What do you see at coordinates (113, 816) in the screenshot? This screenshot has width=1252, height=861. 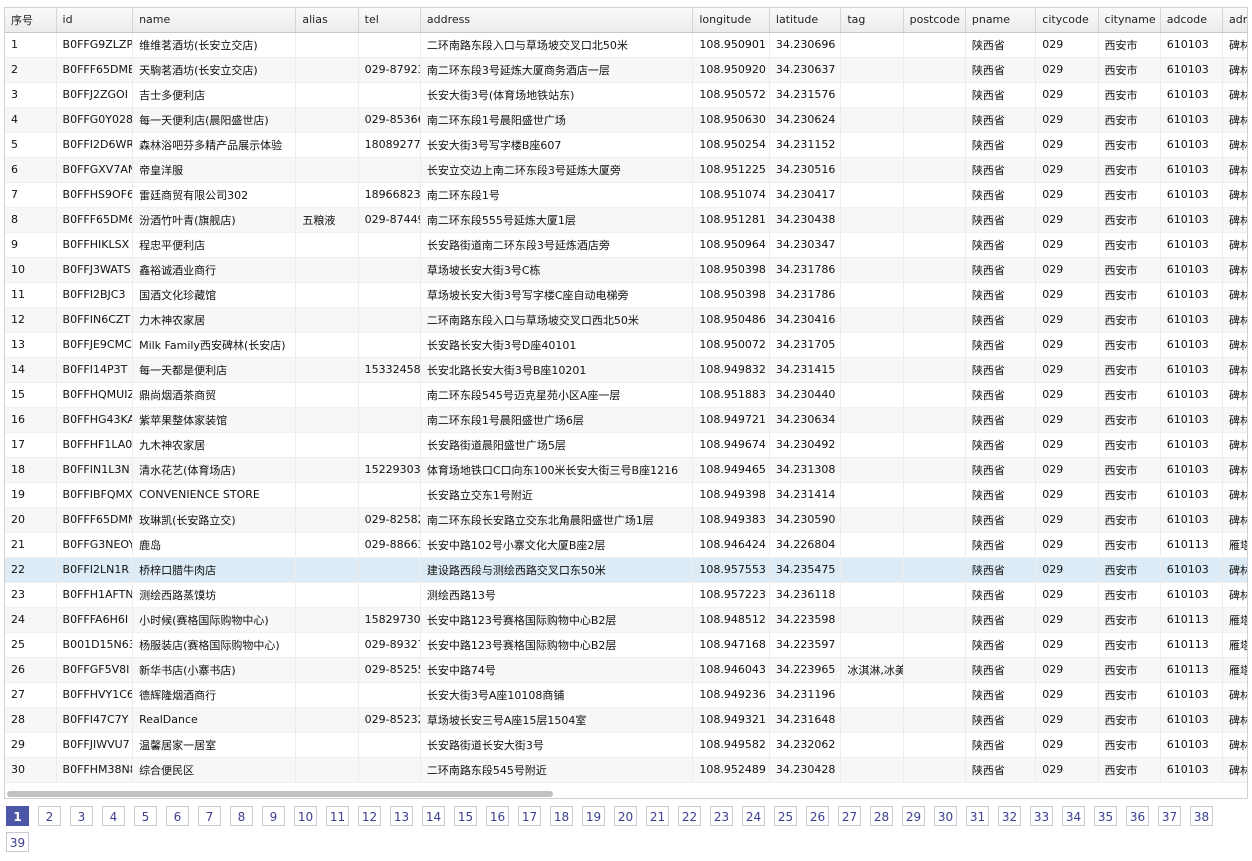 I see `page-button-4: 4` at bounding box center [113, 816].